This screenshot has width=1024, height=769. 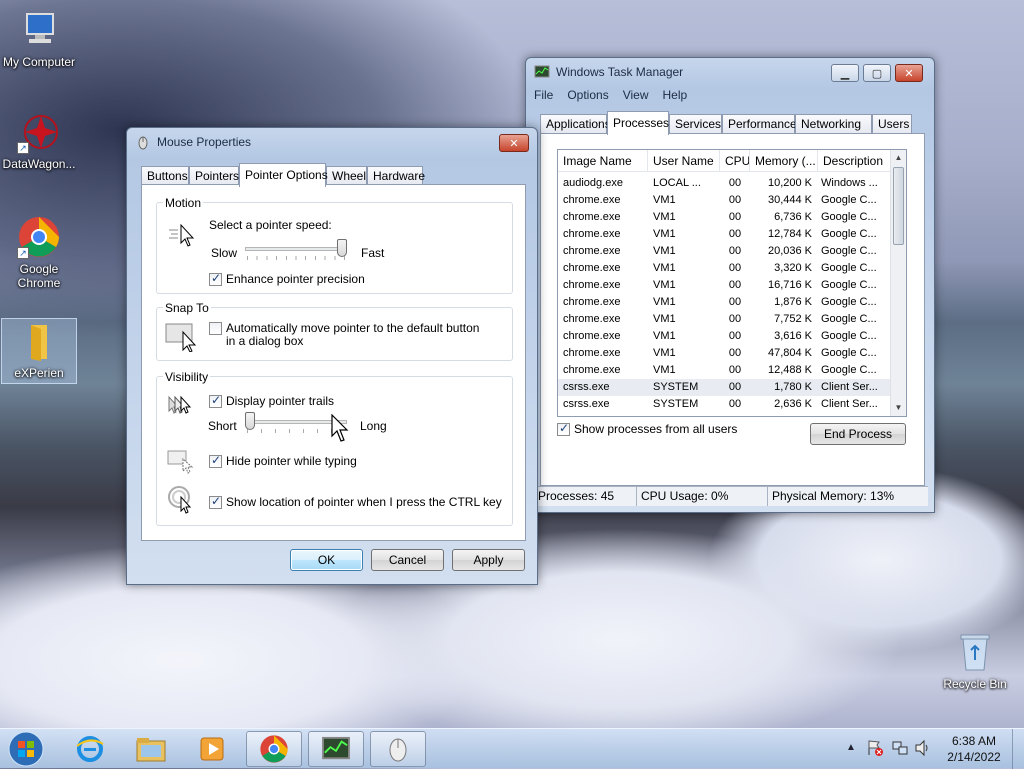 I want to click on tab-applications: Applications, so click(x=575, y=124).